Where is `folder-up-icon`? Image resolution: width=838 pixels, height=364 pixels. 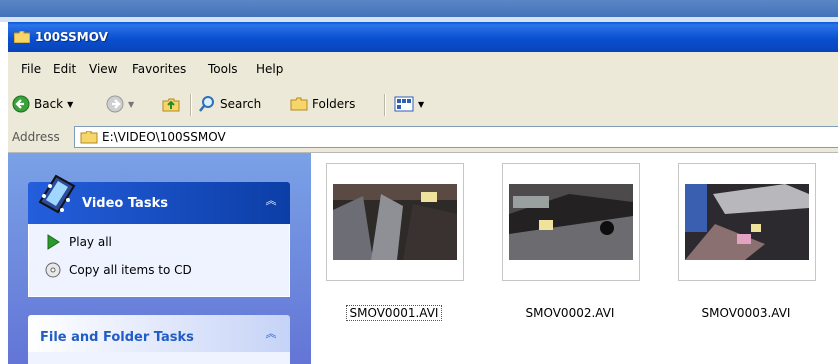 folder-up-icon is located at coordinates (171, 105).